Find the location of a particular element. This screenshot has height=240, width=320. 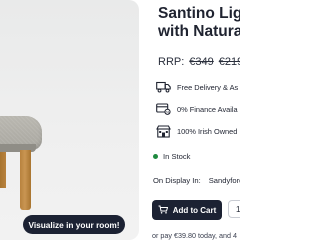

feature-irish-owned: 100% Irish Owned is located at coordinates (196, 131).